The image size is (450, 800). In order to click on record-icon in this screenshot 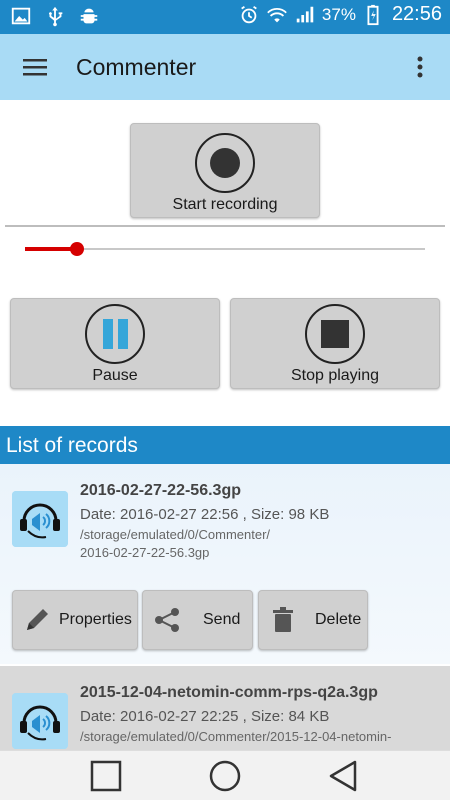, I will do `click(225, 163)`.